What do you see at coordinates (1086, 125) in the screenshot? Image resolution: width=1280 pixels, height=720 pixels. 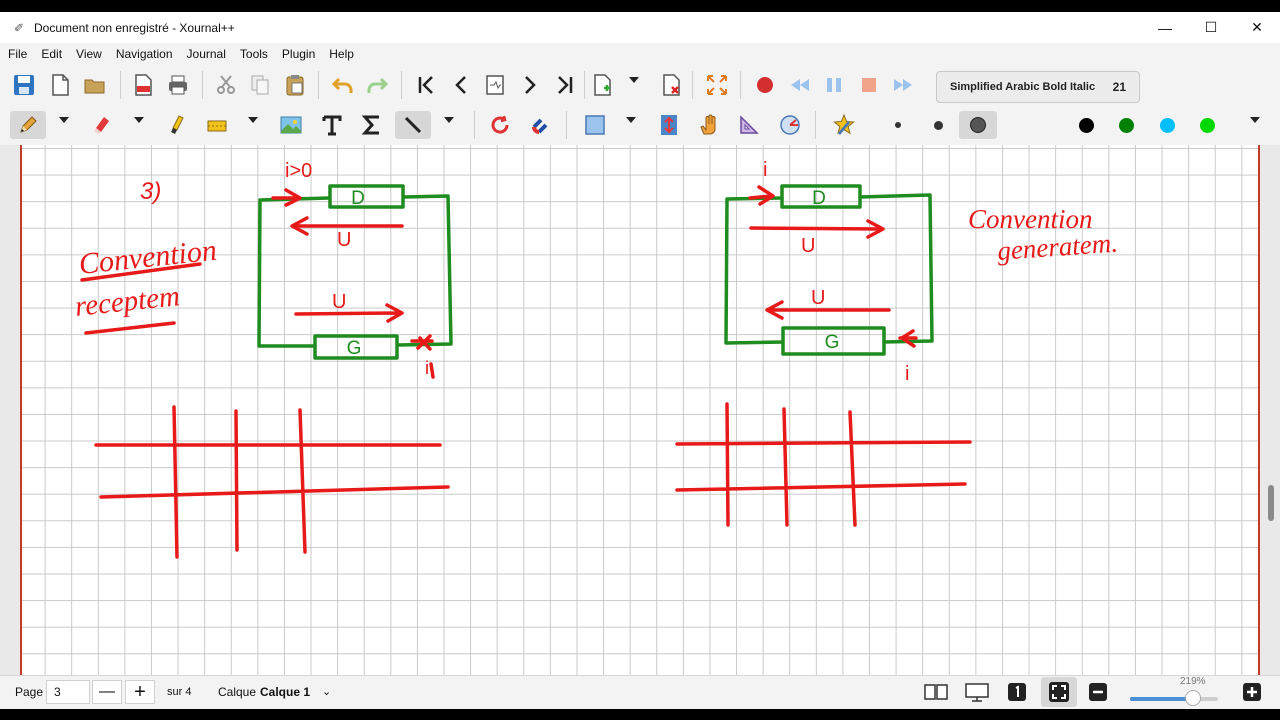 I see `color-black-button` at bounding box center [1086, 125].